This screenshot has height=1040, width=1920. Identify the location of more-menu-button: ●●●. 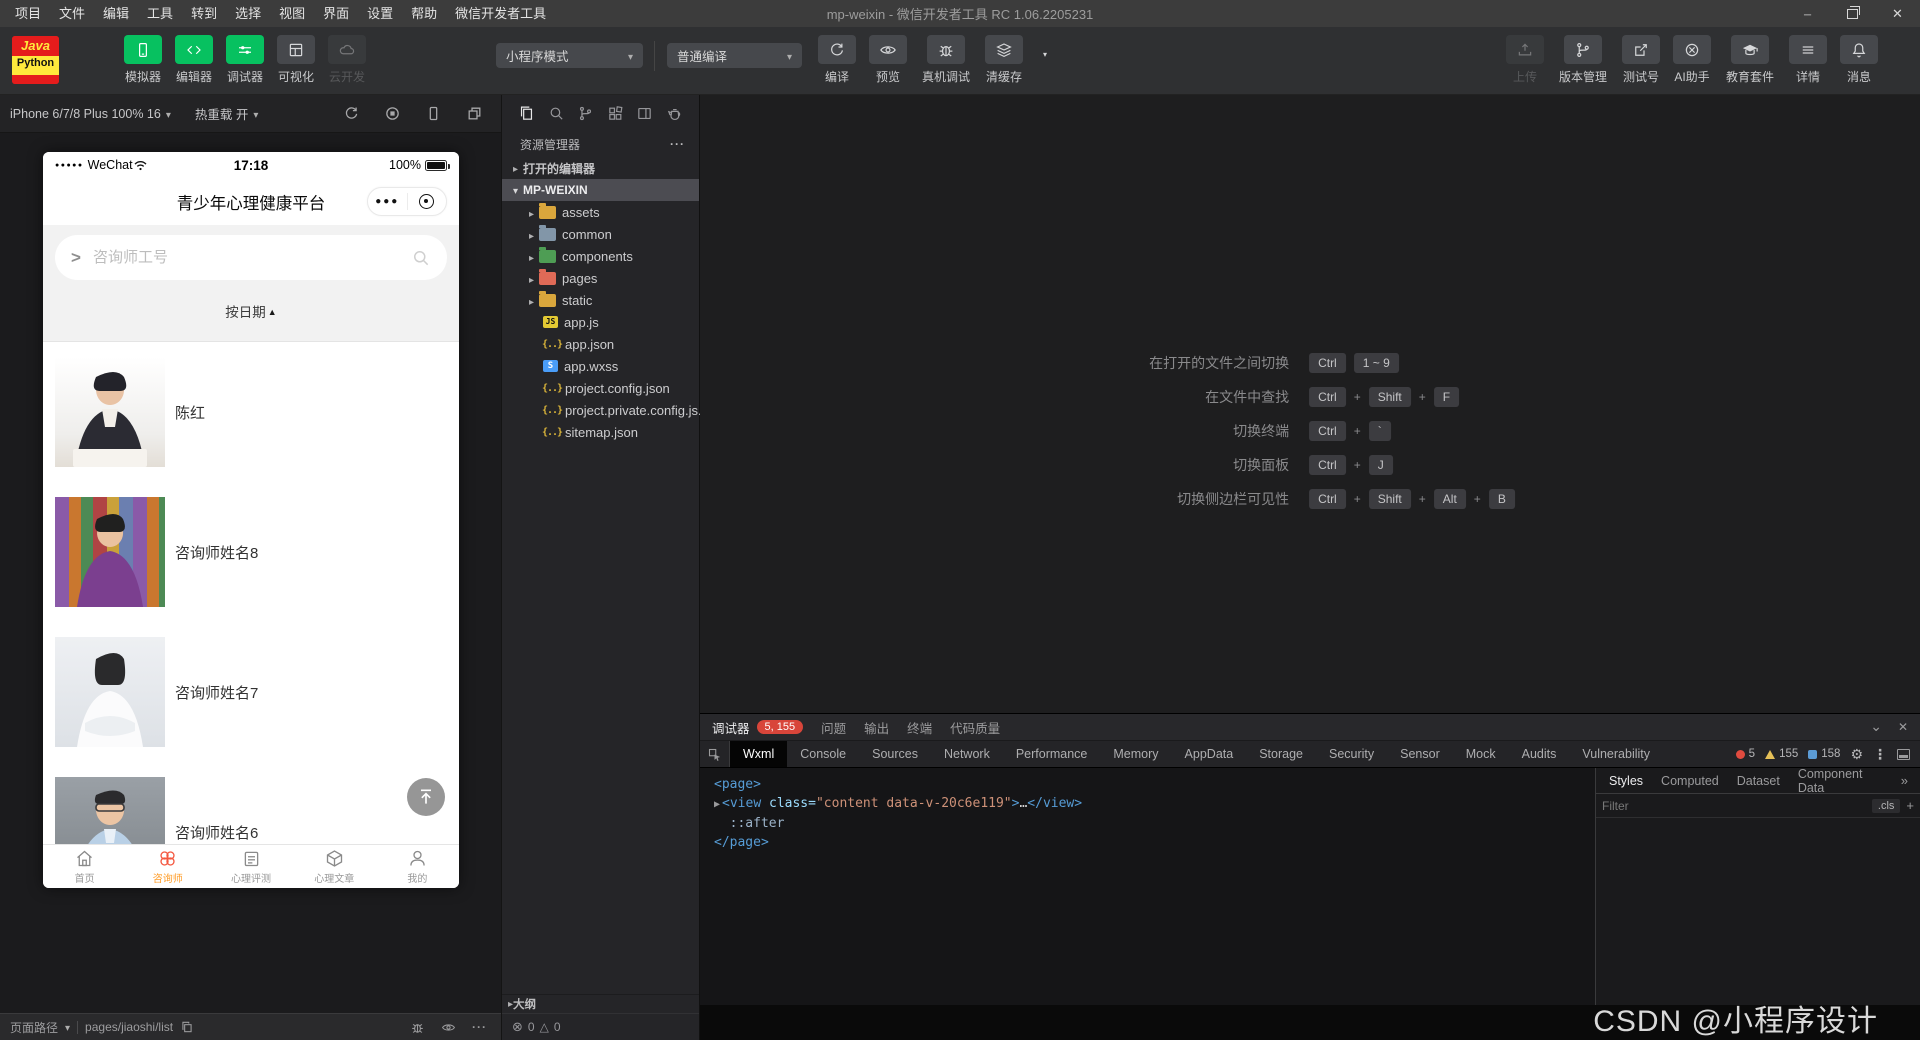
(387, 201).